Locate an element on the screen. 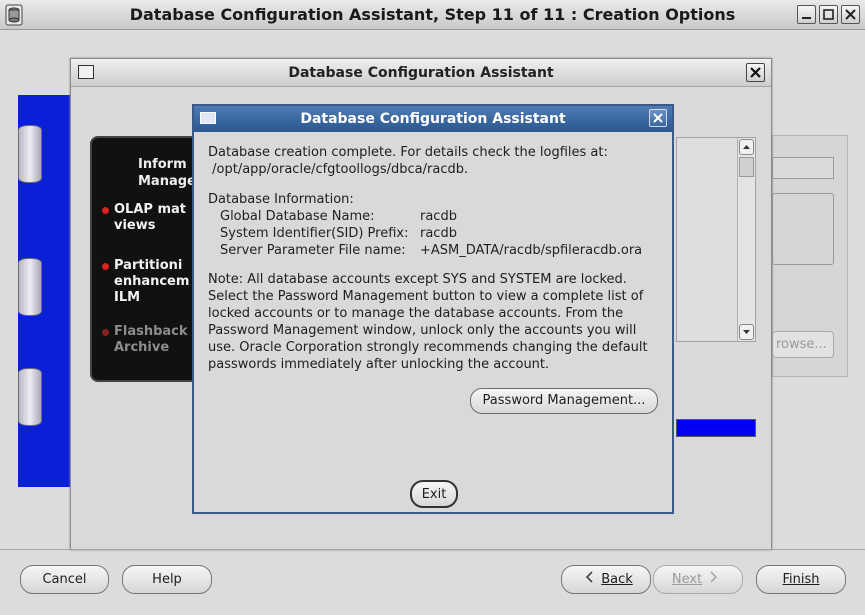  minimize-button is located at coordinates (806, 14).